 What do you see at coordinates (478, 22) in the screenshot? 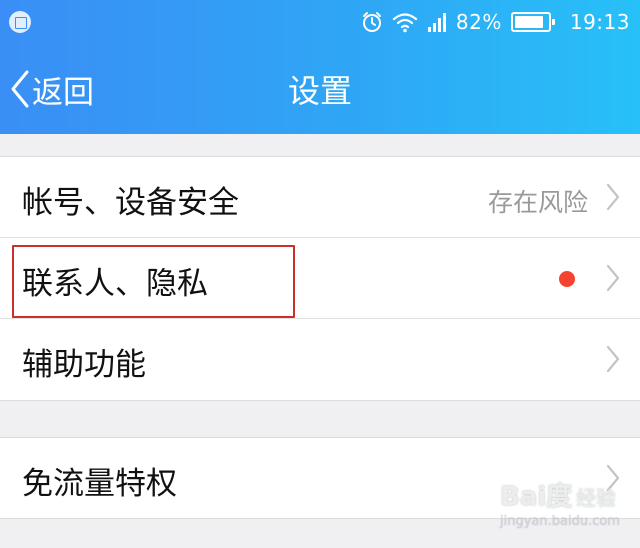
I see `battery-percent: 82%` at bounding box center [478, 22].